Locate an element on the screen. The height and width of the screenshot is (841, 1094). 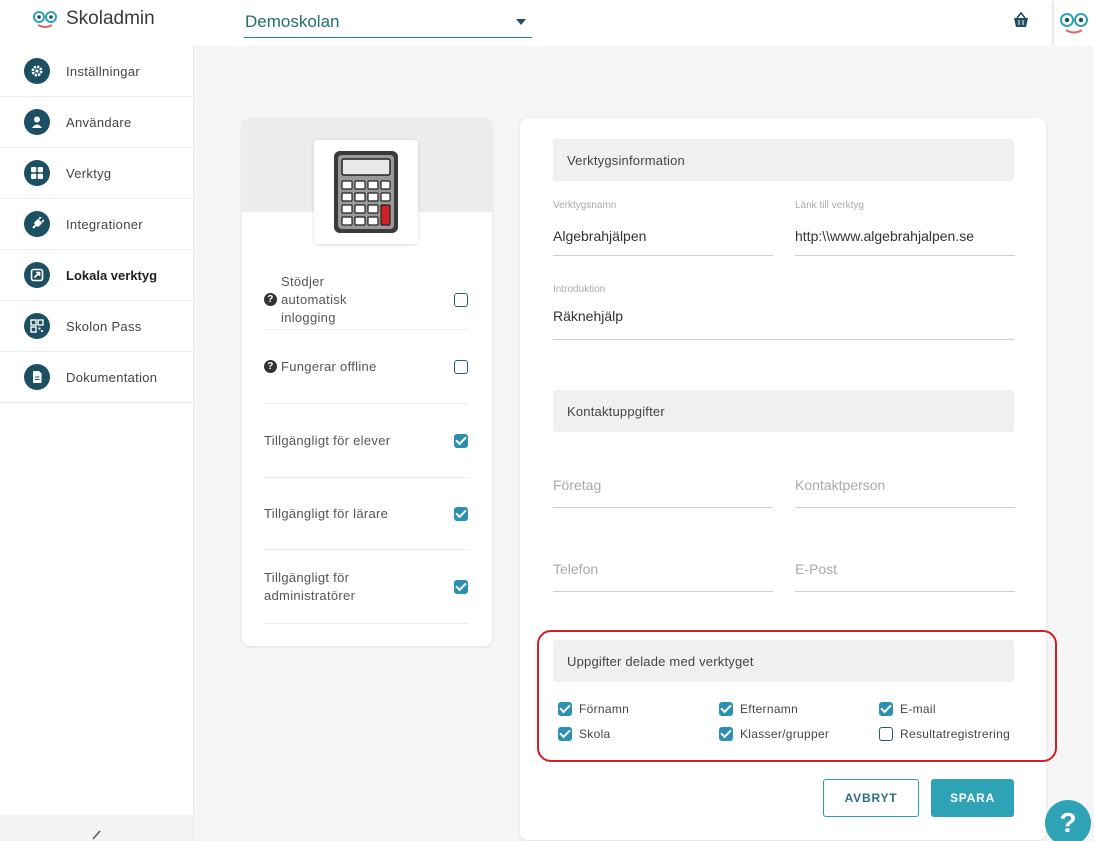
sidebar-item-installningar: Inställningar is located at coordinates (96, 71).